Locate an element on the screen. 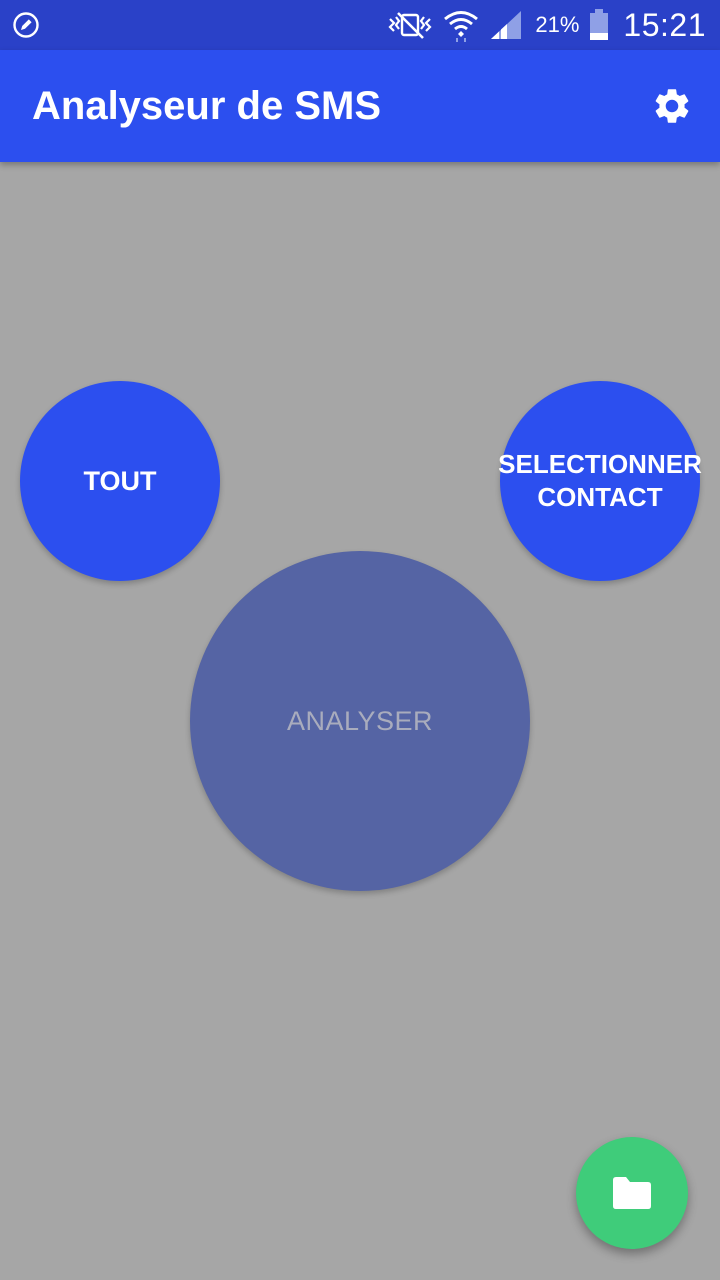 The image size is (720, 1280). folder-icon is located at coordinates (632, 1193).